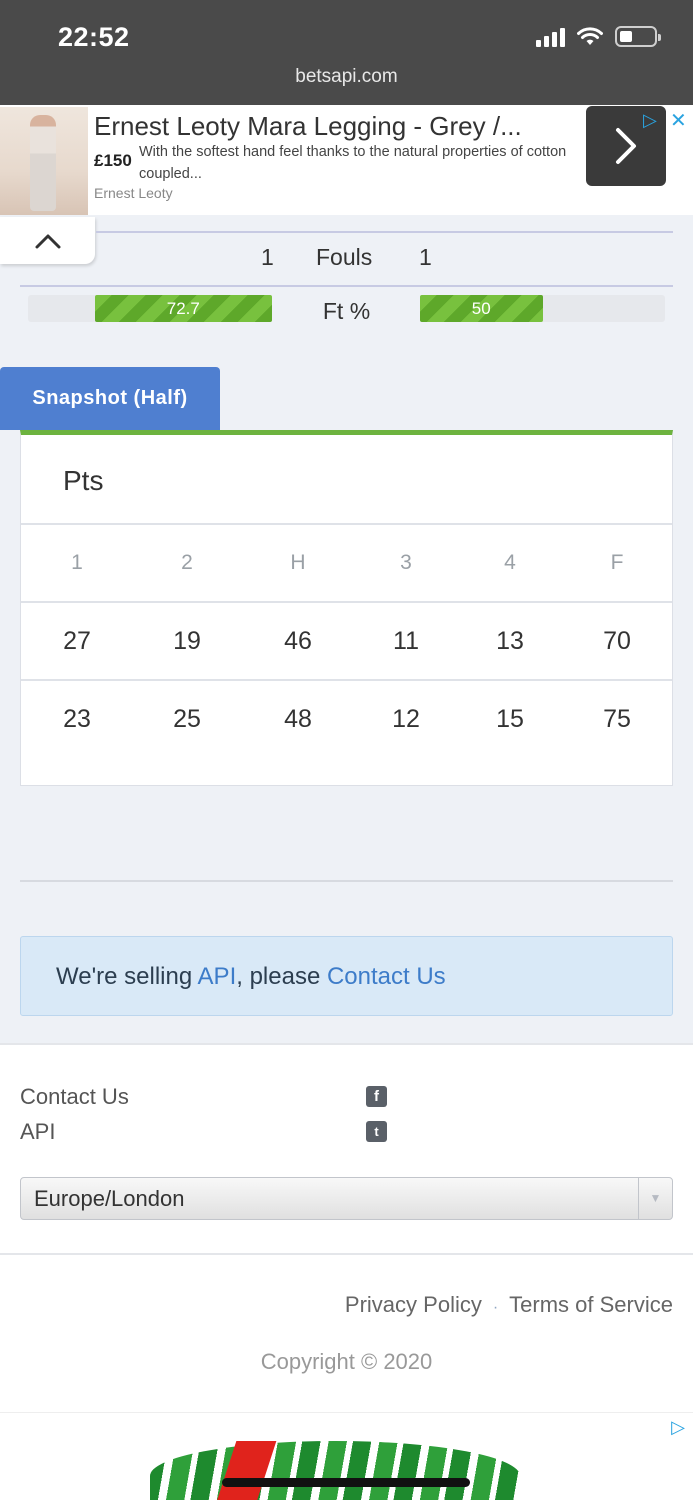 The image size is (693, 1500). I want to click on facebook-icon: f, so click(376, 1096).